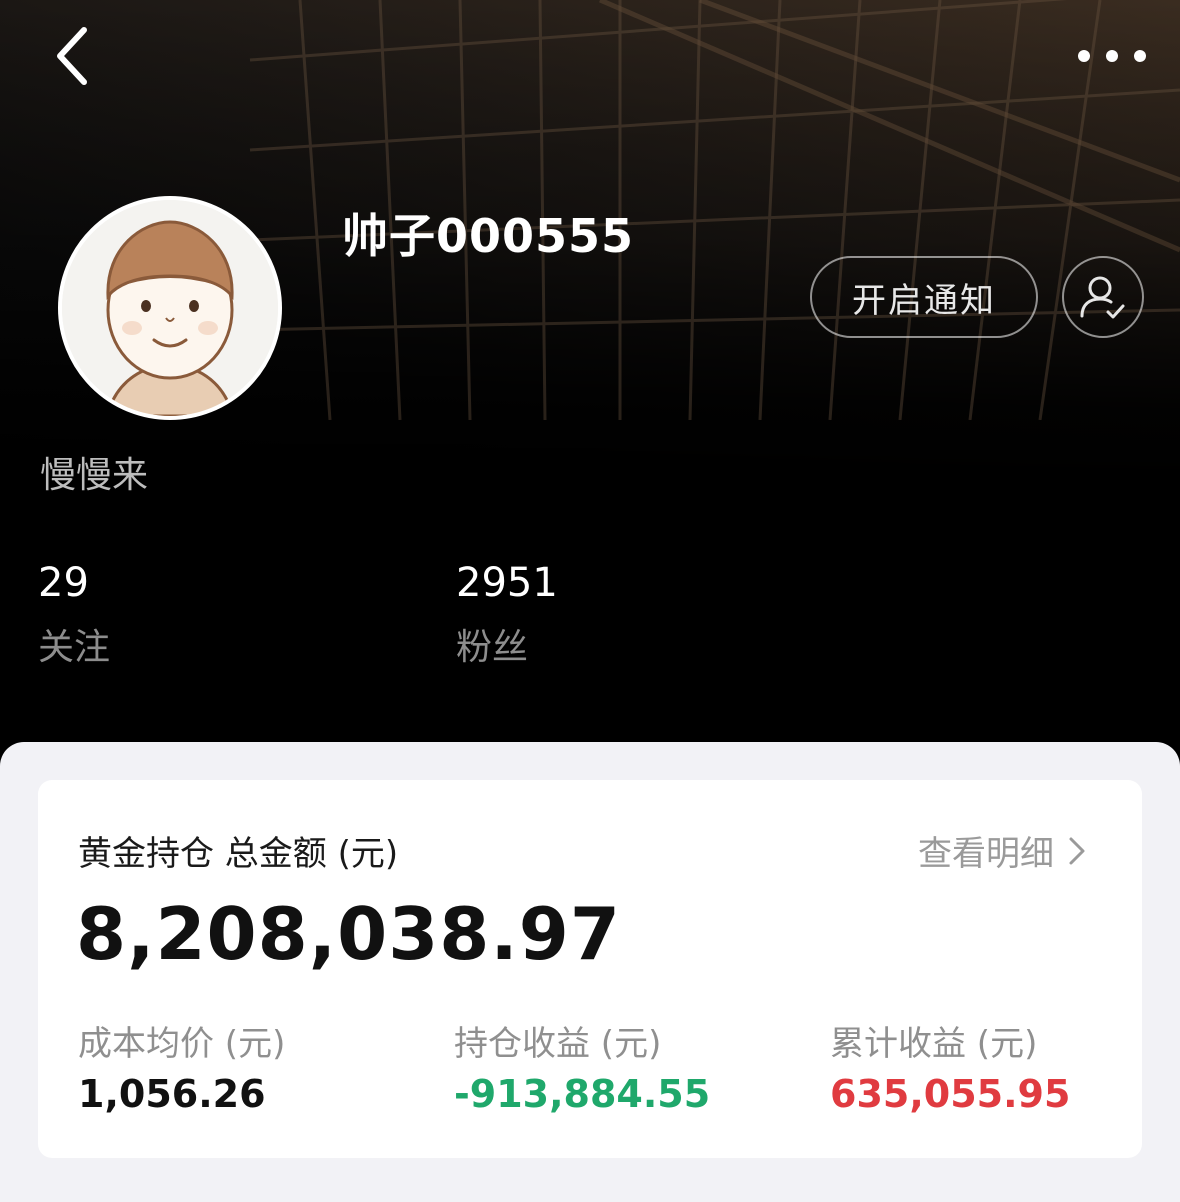 The width and height of the screenshot is (1180, 1202). I want to click on enable-notification-button: 开启通知, so click(924, 297).